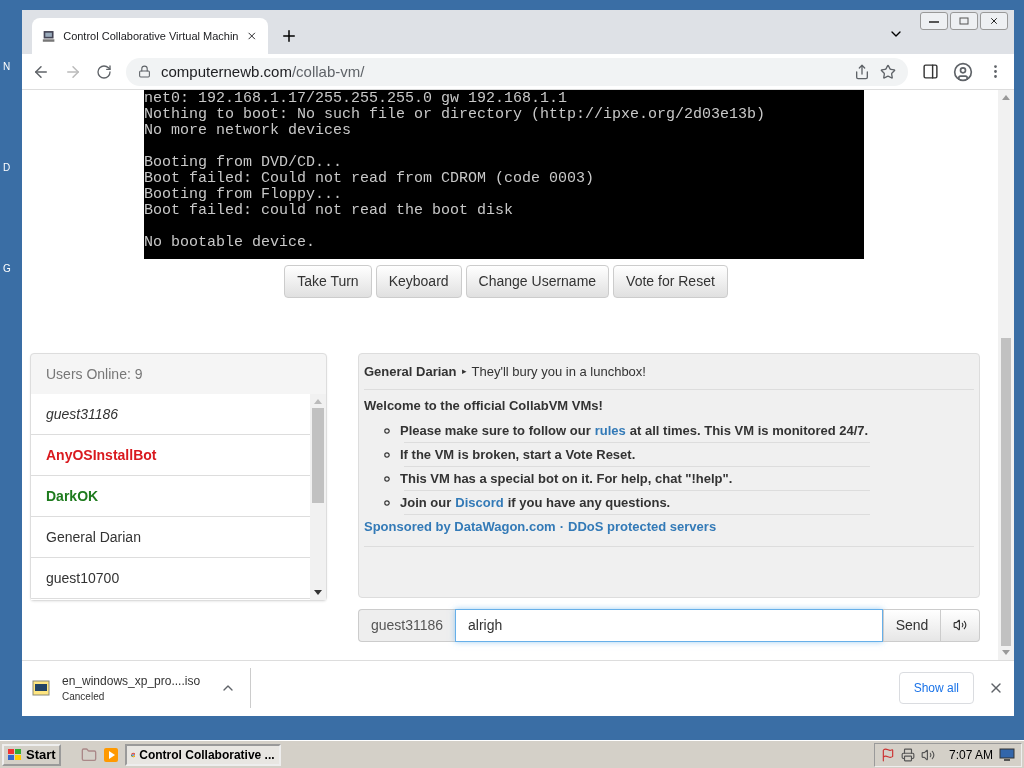 This screenshot has height=768, width=1024. I want to click on welcome-title: Welcome to the official CollabVM VMs!, so click(484, 405).